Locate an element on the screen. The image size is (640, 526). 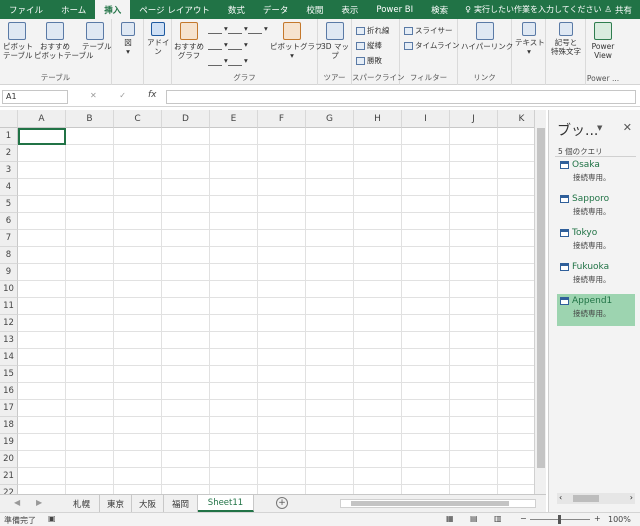
column-header: G is located at coordinates (330, 119).